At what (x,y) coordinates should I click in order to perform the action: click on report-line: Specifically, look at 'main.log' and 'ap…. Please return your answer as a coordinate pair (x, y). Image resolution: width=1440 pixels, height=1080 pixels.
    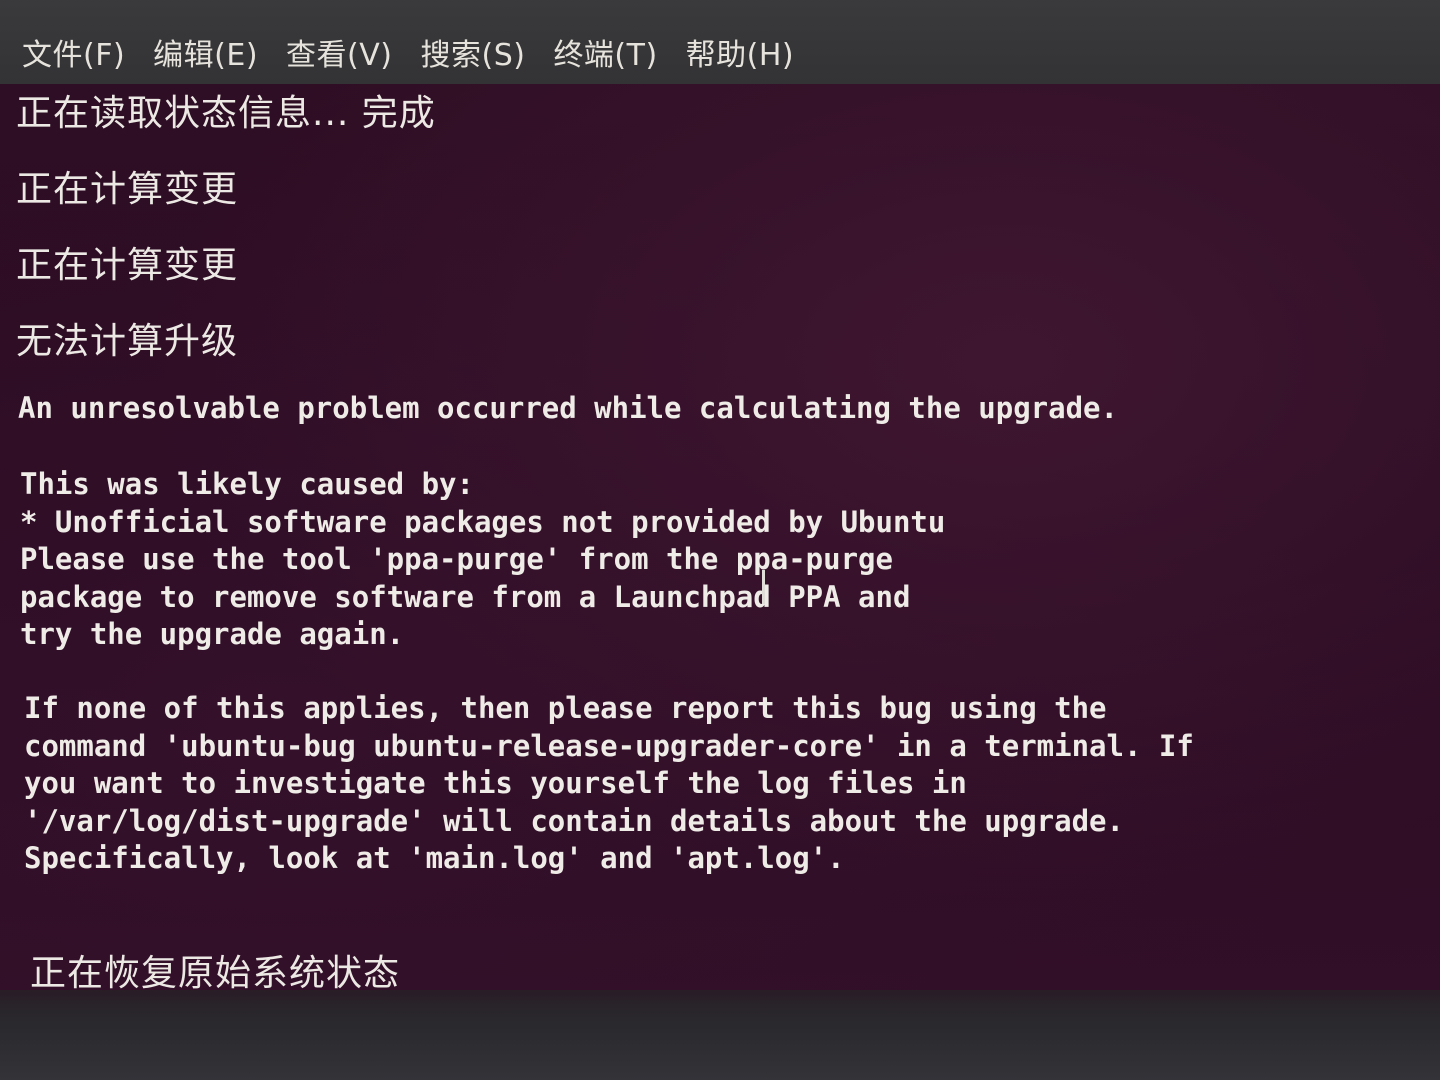
    Looking at the image, I should click on (434, 858).